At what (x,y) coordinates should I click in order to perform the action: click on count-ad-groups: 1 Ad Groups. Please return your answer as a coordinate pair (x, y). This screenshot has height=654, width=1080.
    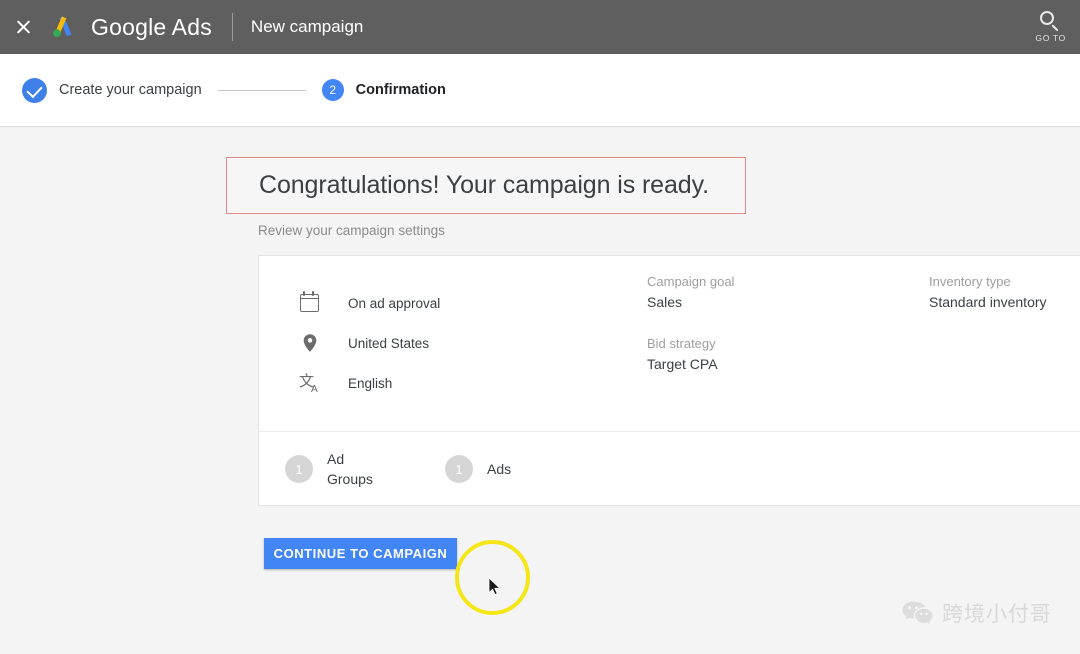
    Looking at the image, I should click on (337, 469).